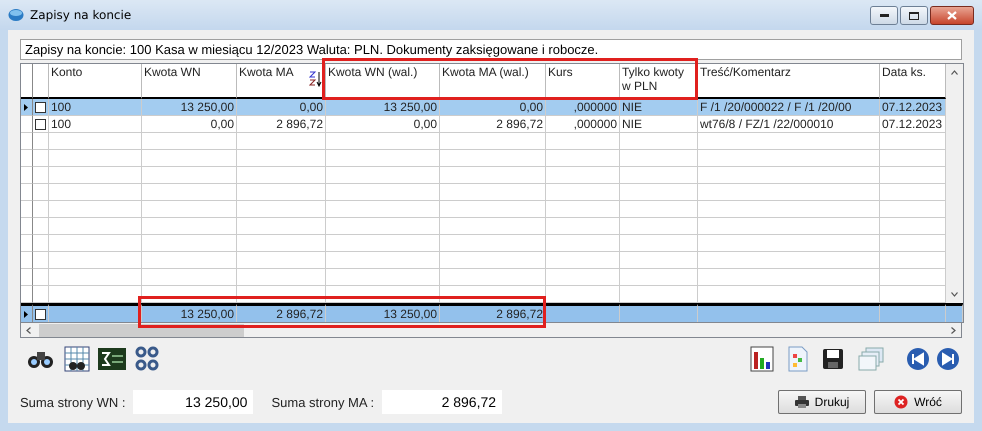 Image resolution: width=982 pixels, height=431 pixels. I want to click on sum-field: 13 250,00, so click(193, 402).